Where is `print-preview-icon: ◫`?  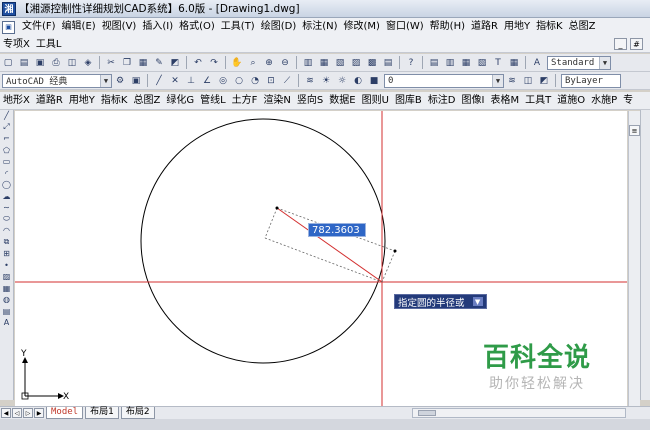
print-preview-icon: ◫ is located at coordinates (72, 63).